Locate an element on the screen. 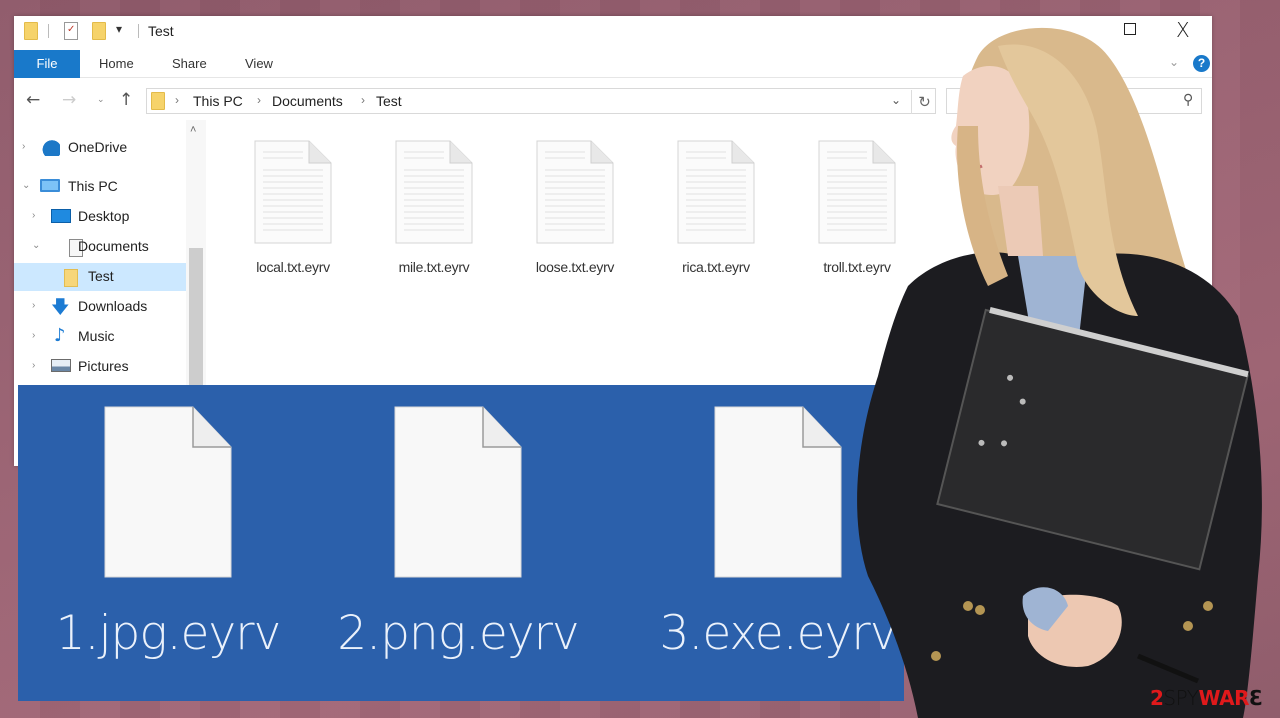 This screenshot has height=718, width=1280. watermark-part: WAR is located at coordinates (1224, 698).